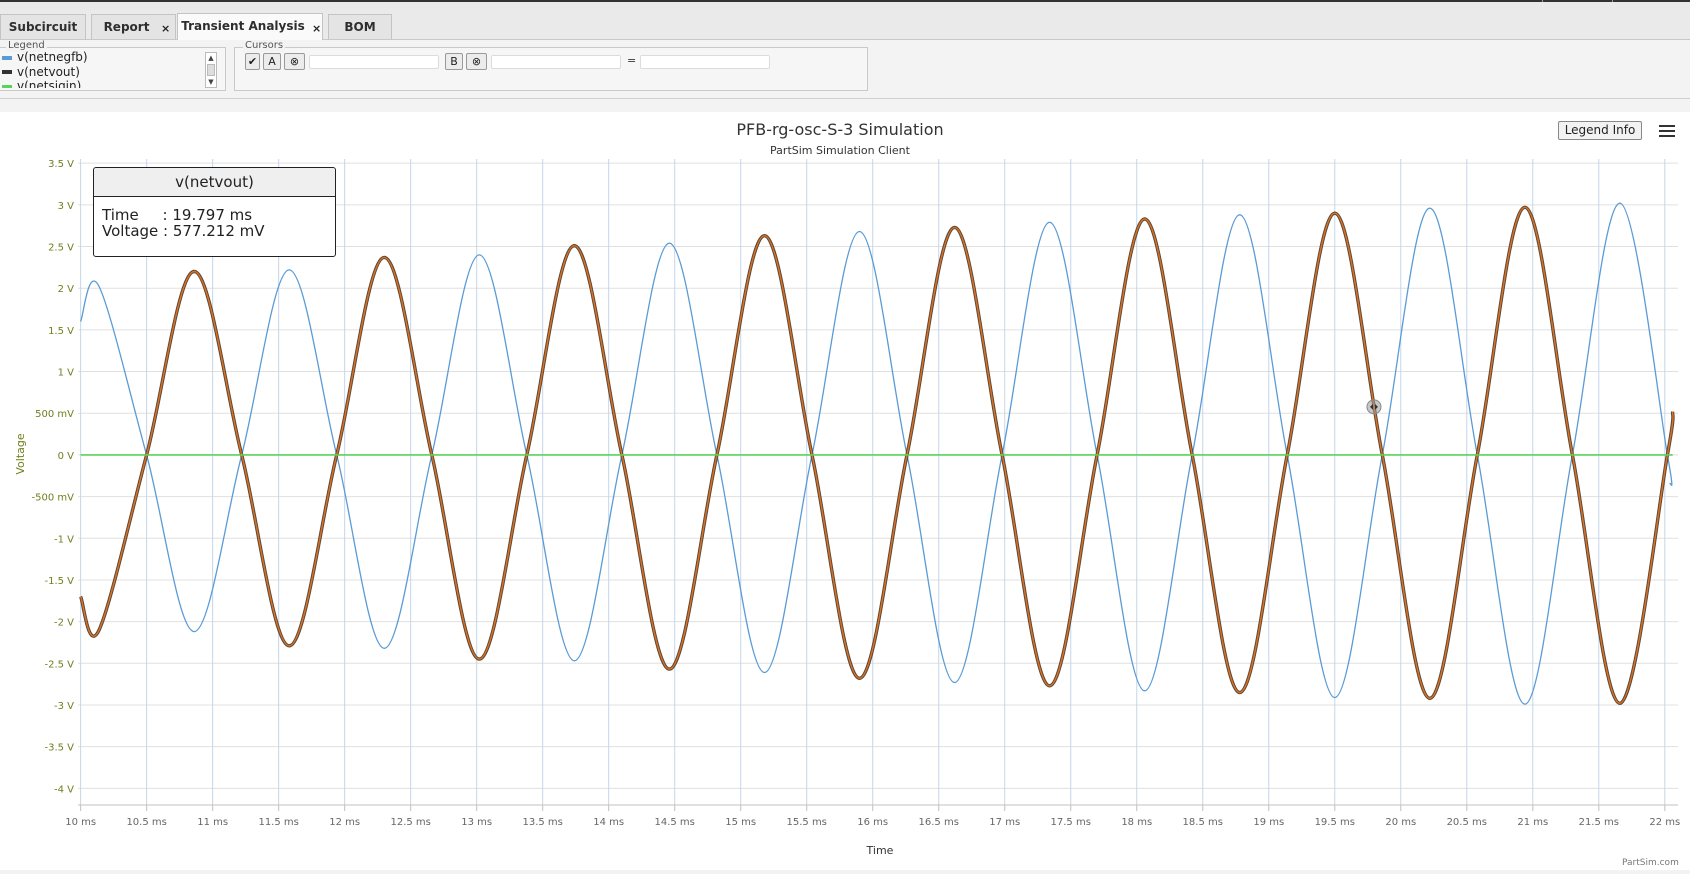 The height and width of the screenshot is (874, 1690). Describe the element at coordinates (126, 27) in the screenshot. I see `tab-label: Report` at that location.